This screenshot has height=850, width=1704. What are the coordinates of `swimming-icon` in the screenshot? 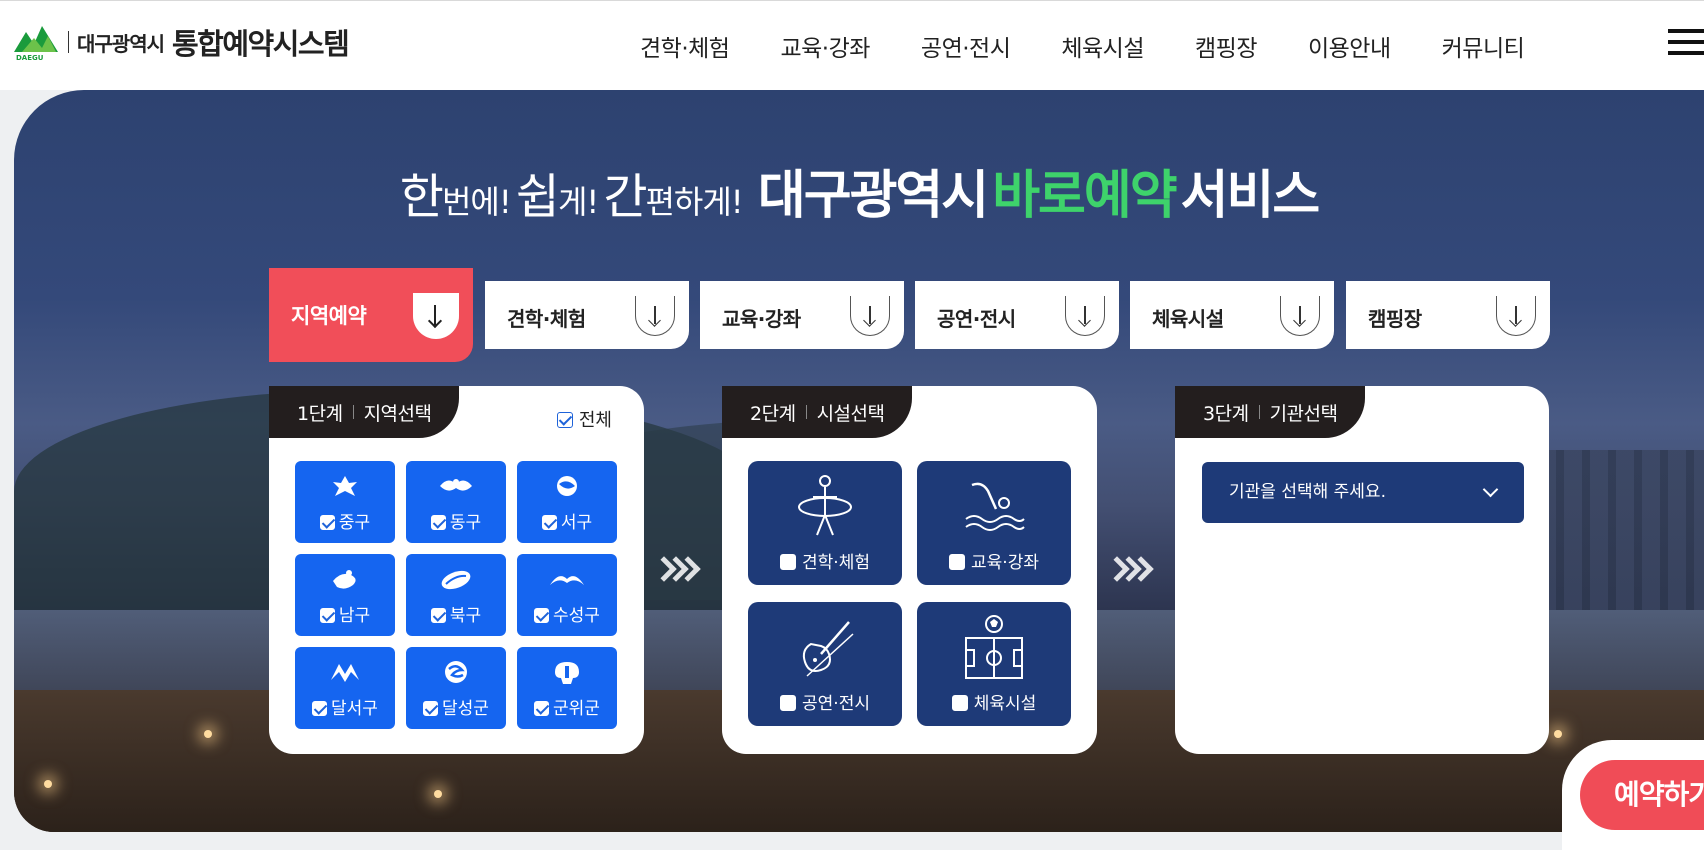 It's located at (995, 506).